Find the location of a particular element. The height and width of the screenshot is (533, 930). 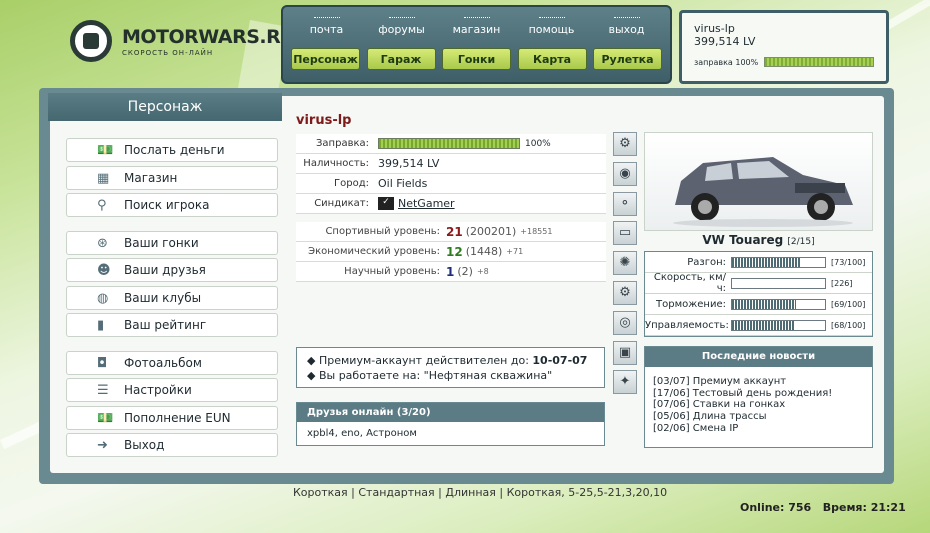

level-delta: +71 is located at coordinates (515, 251).